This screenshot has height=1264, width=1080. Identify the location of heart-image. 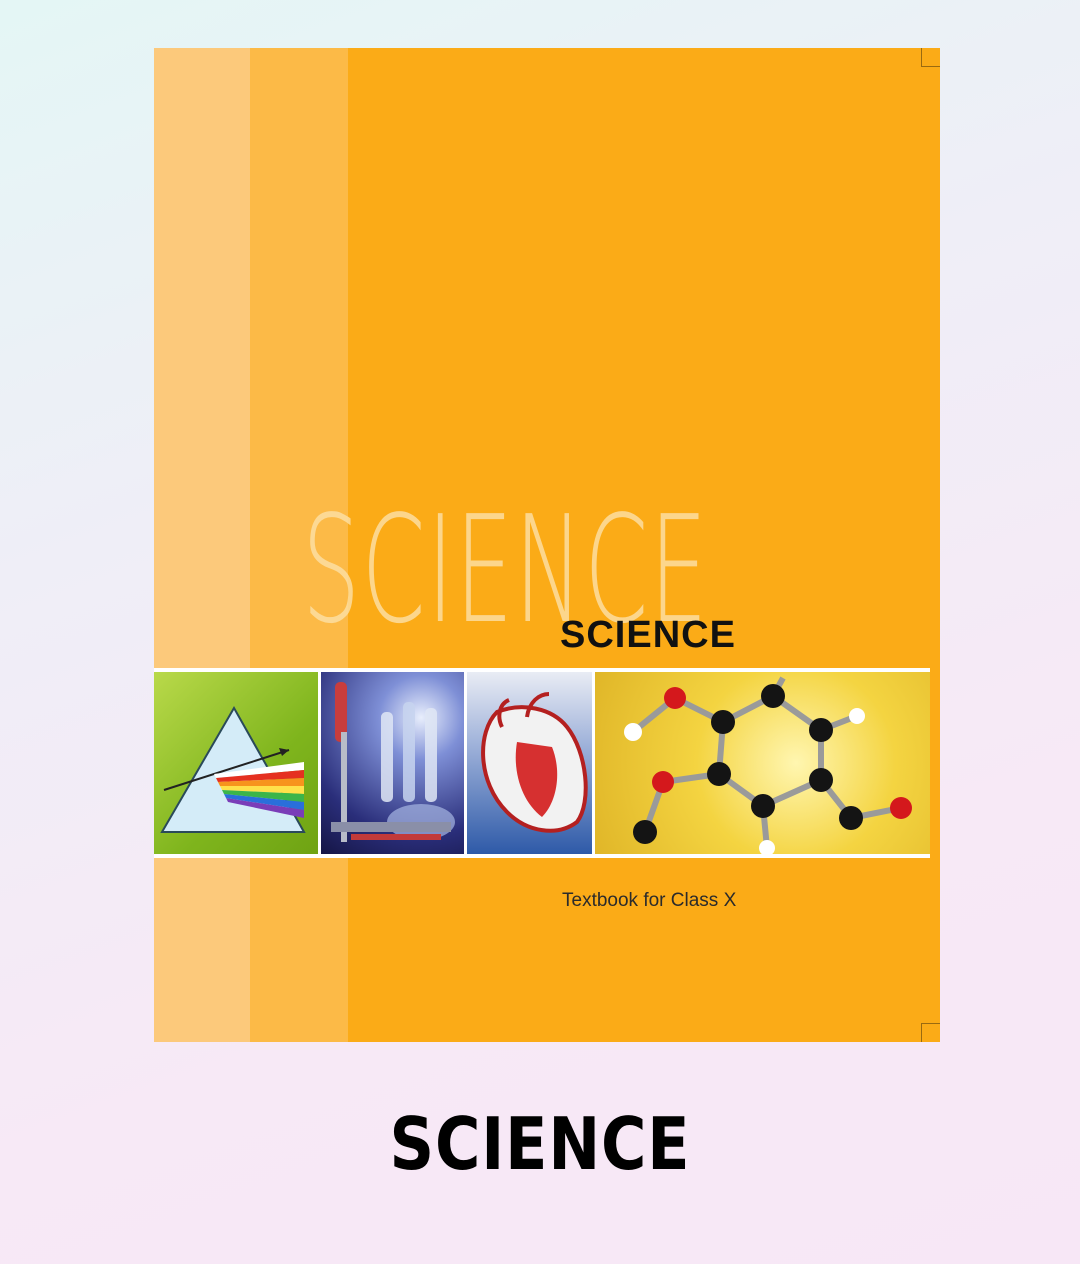
(529, 763).